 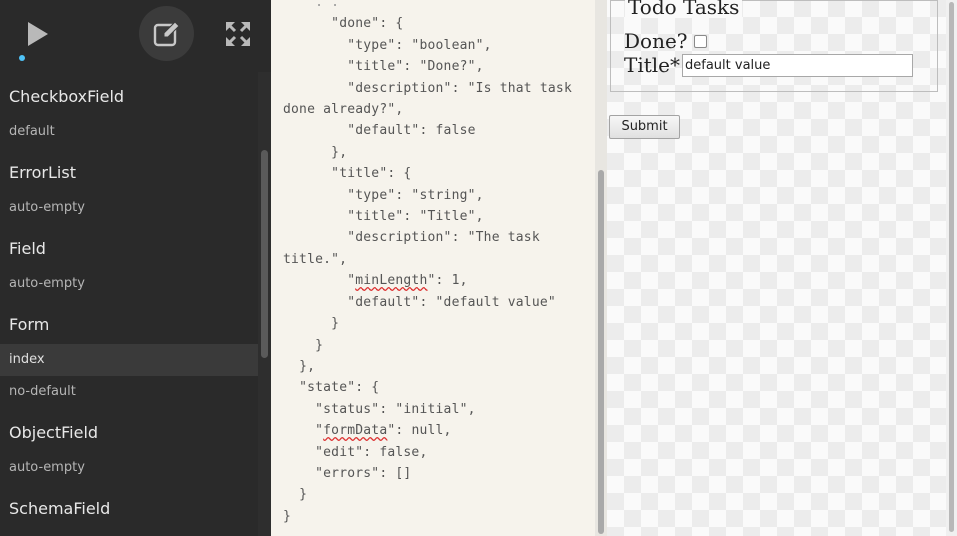 What do you see at coordinates (129, 322) in the screenshot?
I see `component-form: Form` at bounding box center [129, 322].